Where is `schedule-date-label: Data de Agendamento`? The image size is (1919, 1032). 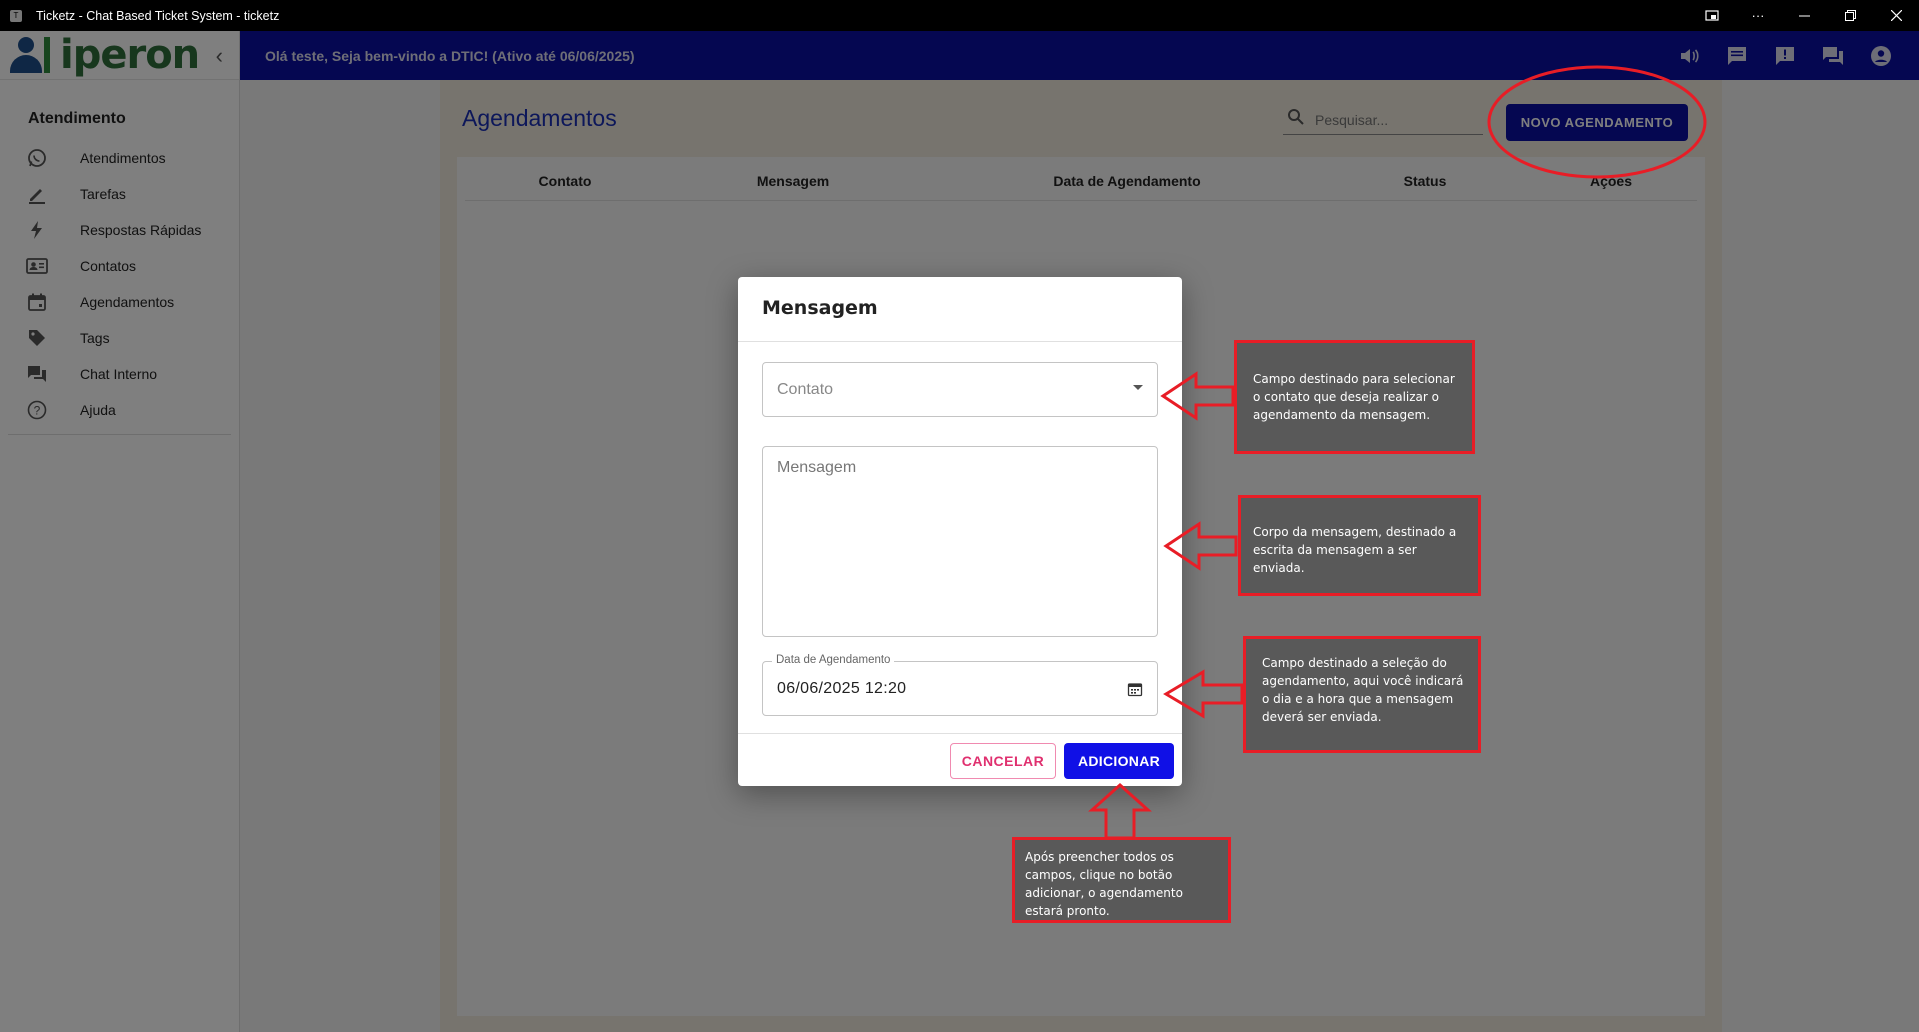
schedule-date-label: Data de Agendamento is located at coordinates (833, 660).